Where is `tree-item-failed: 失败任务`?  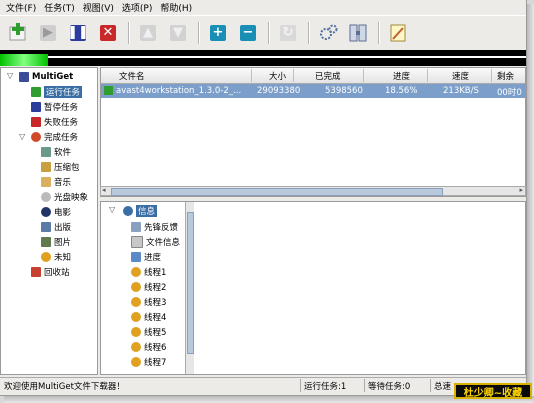 tree-item-failed: 失败任务 is located at coordinates (54, 121).